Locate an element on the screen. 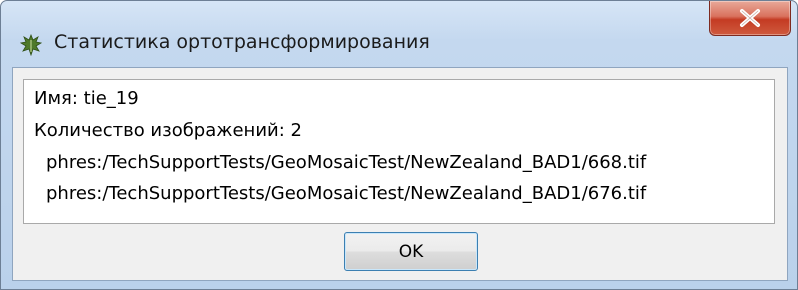 The width and height of the screenshot is (798, 290). close-icon is located at coordinates (750, 18).